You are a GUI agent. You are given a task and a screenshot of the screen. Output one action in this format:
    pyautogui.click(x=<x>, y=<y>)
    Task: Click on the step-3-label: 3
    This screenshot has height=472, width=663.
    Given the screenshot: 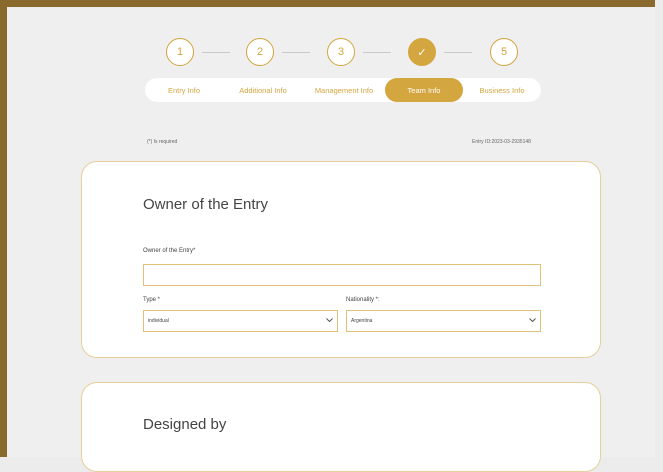 What is the action you would take?
    pyautogui.click(x=341, y=52)
    